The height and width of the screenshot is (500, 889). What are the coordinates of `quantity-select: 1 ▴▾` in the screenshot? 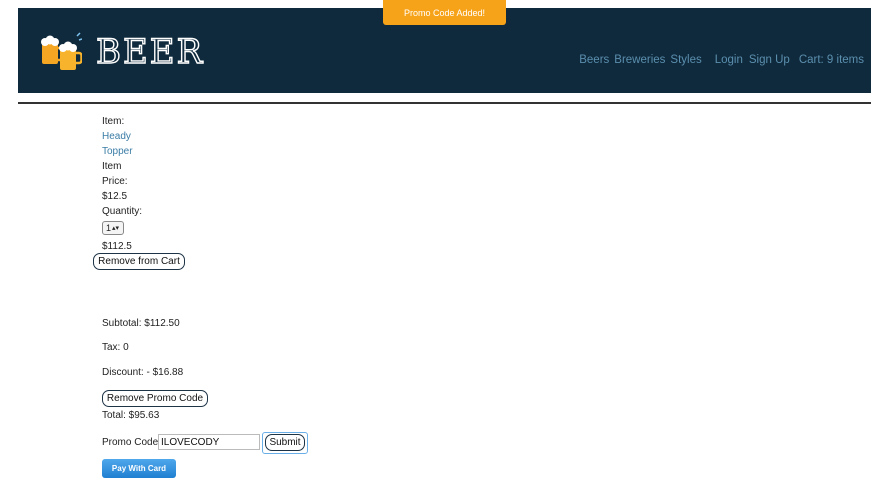 It's located at (113, 228).